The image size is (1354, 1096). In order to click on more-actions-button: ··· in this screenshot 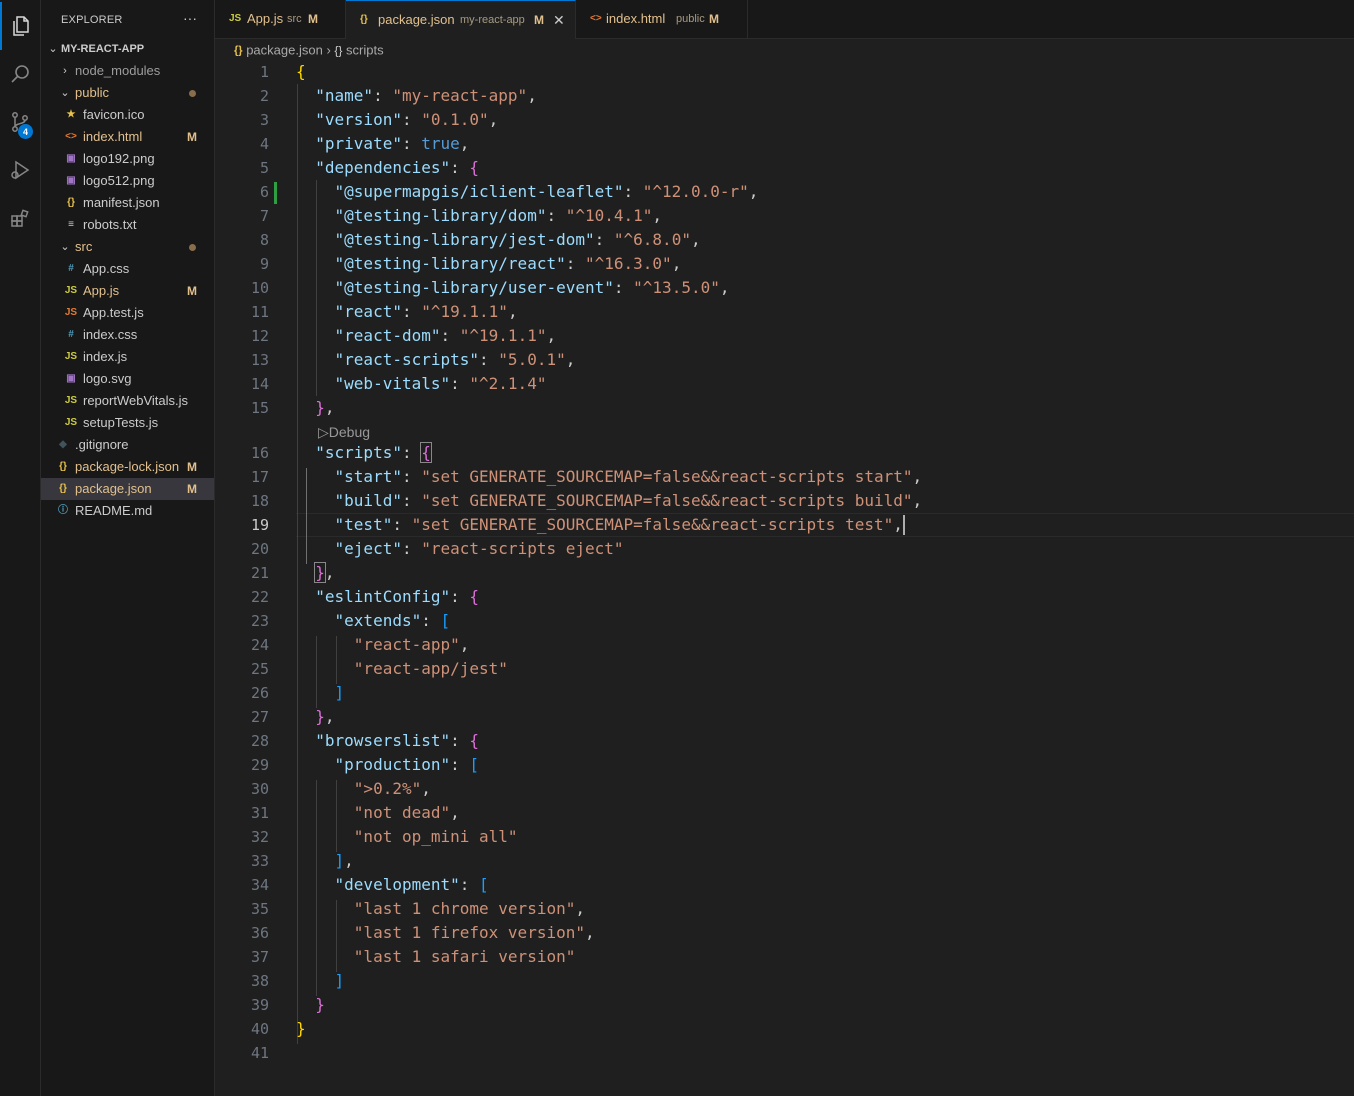, I will do `click(190, 18)`.